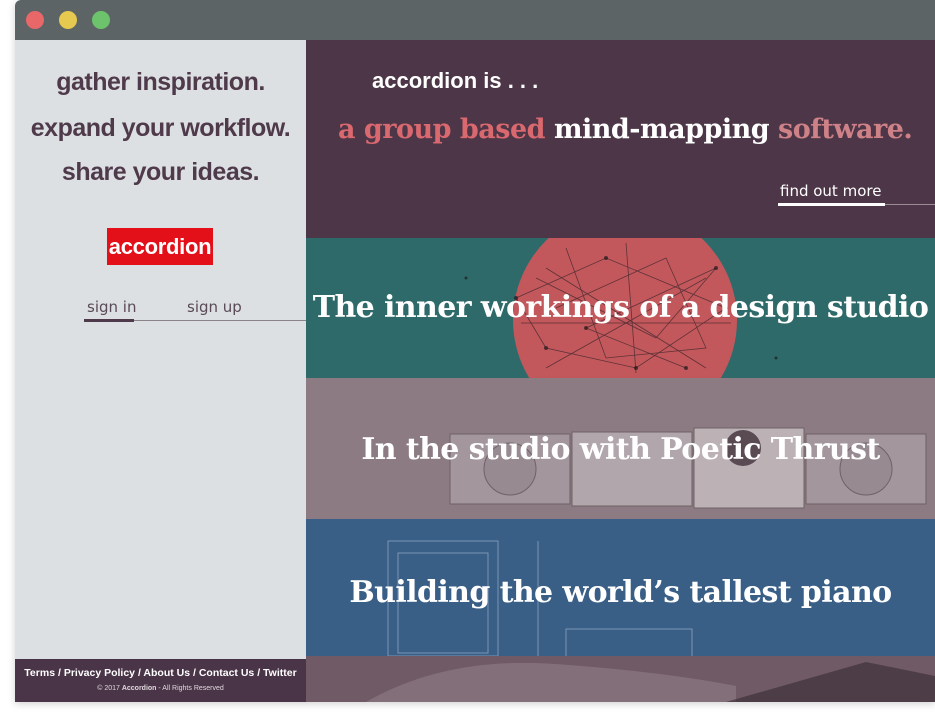 This screenshot has height=716, width=935. What do you see at coordinates (160, 82) in the screenshot?
I see `tagline-1: gather inspiration.` at bounding box center [160, 82].